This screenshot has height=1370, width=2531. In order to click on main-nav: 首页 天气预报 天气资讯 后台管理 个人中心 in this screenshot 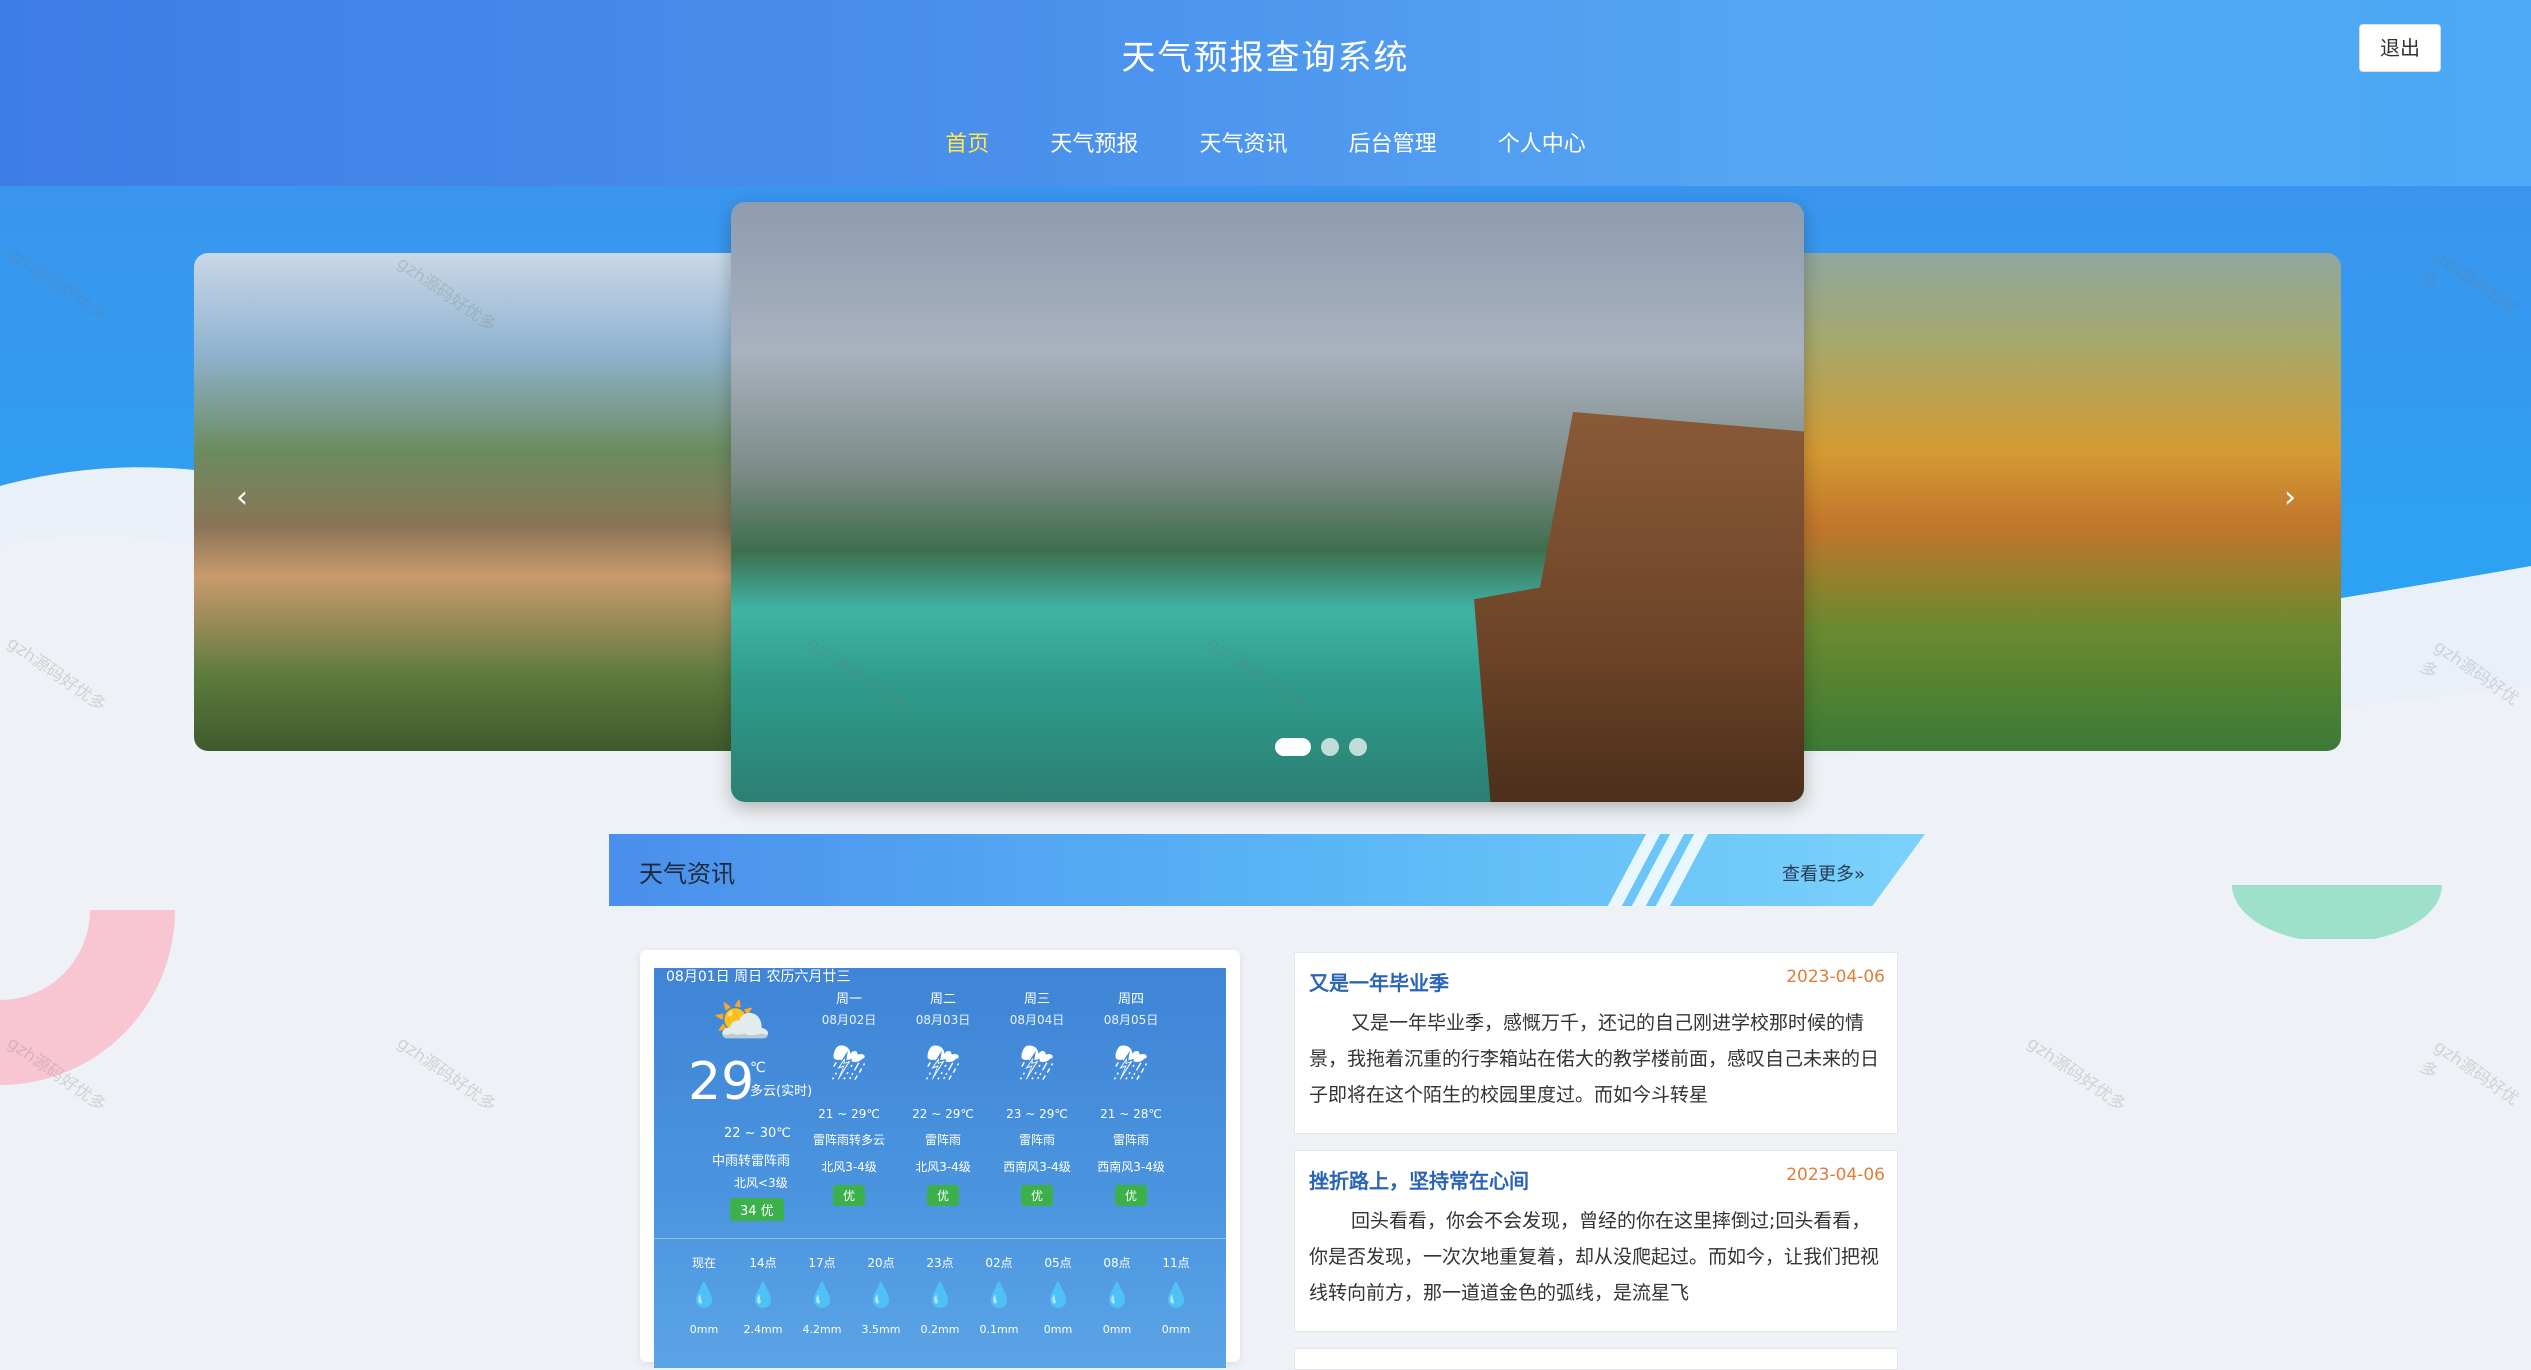, I will do `click(1265, 142)`.